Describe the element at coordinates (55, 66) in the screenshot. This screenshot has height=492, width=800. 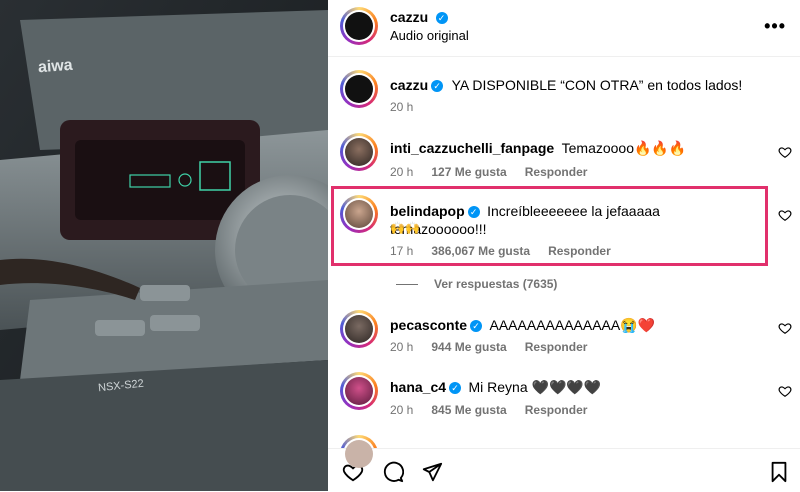
I see `brand-logo: aiwa` at that location.